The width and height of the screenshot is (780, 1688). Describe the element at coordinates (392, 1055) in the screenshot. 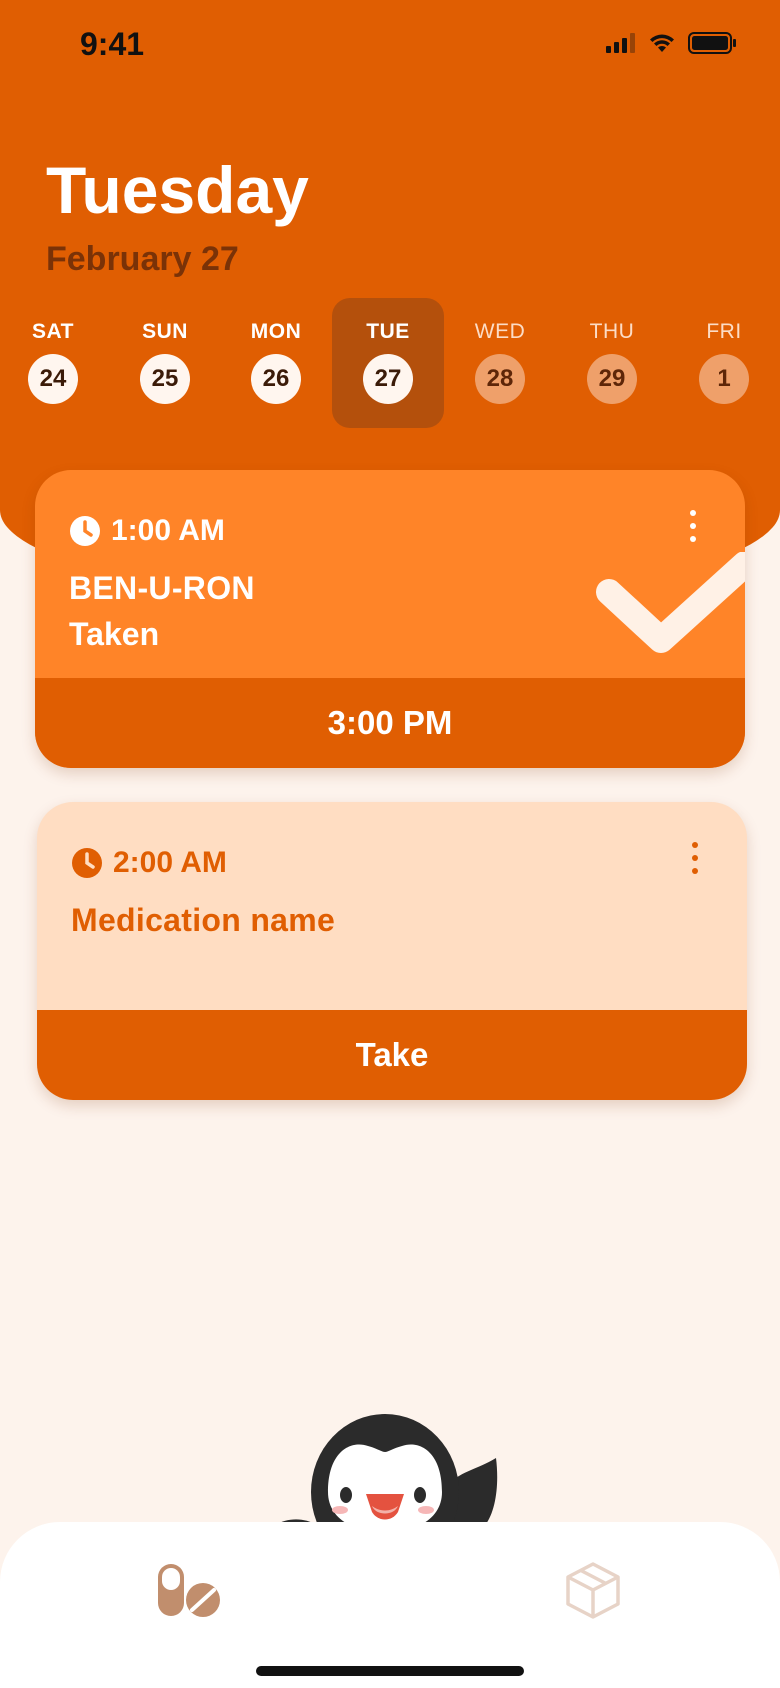

I see `take-button: Take` at that location.